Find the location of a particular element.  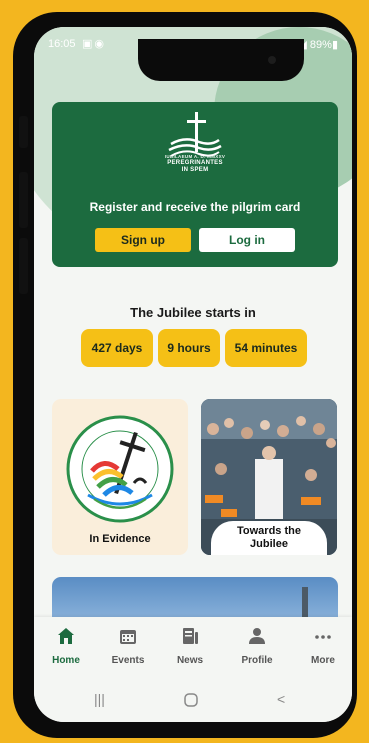

nav-more: More is located at coordinates (322, 646).